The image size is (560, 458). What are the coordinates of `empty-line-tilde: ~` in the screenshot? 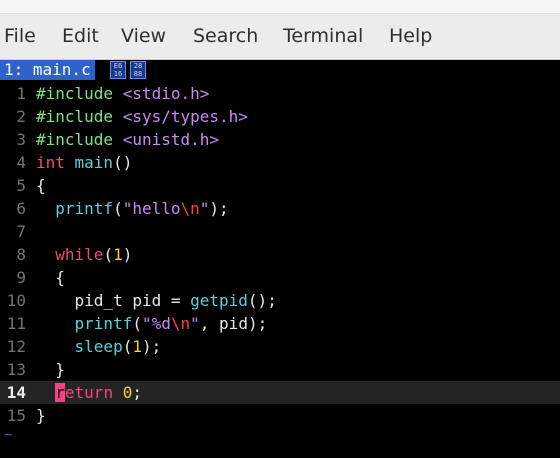 It's located at (8, 435).